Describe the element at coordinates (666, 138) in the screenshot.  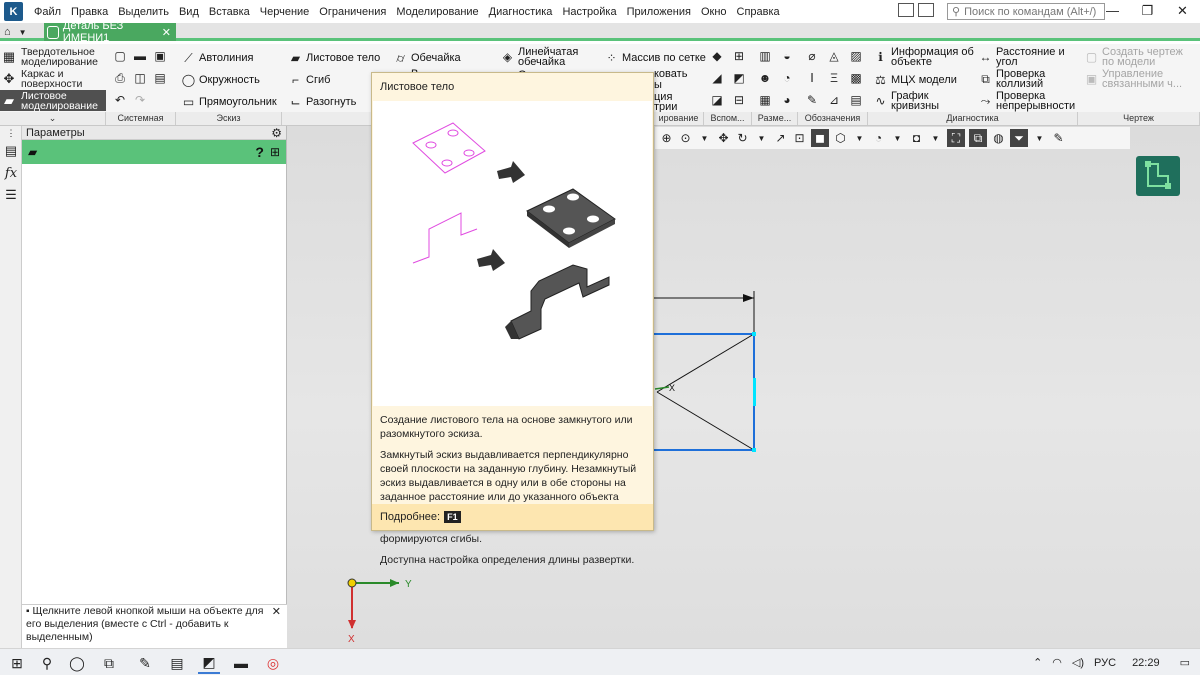
I see `zoom-icon: ⊕` at that location.